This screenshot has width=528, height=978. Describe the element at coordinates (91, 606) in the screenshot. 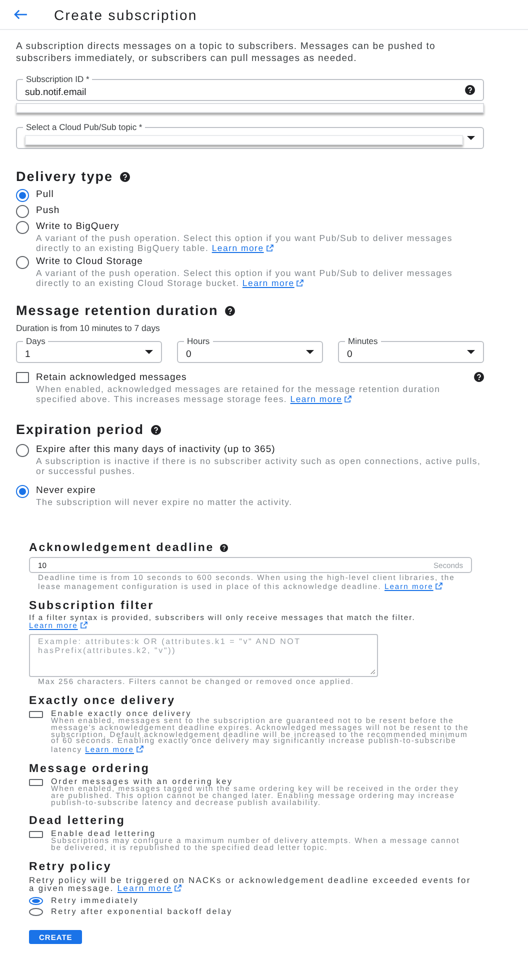

I see `section-heading: Subscription filter` at that location.